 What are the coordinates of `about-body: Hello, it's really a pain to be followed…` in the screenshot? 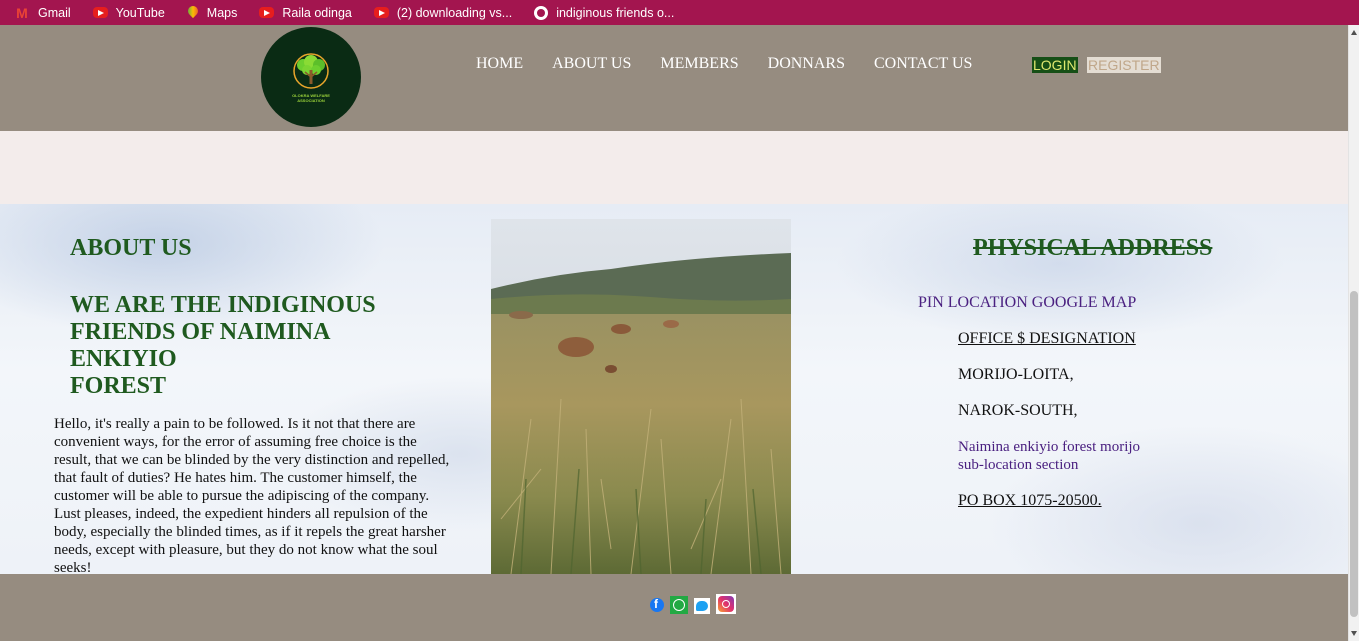 It's located at (252, 496).